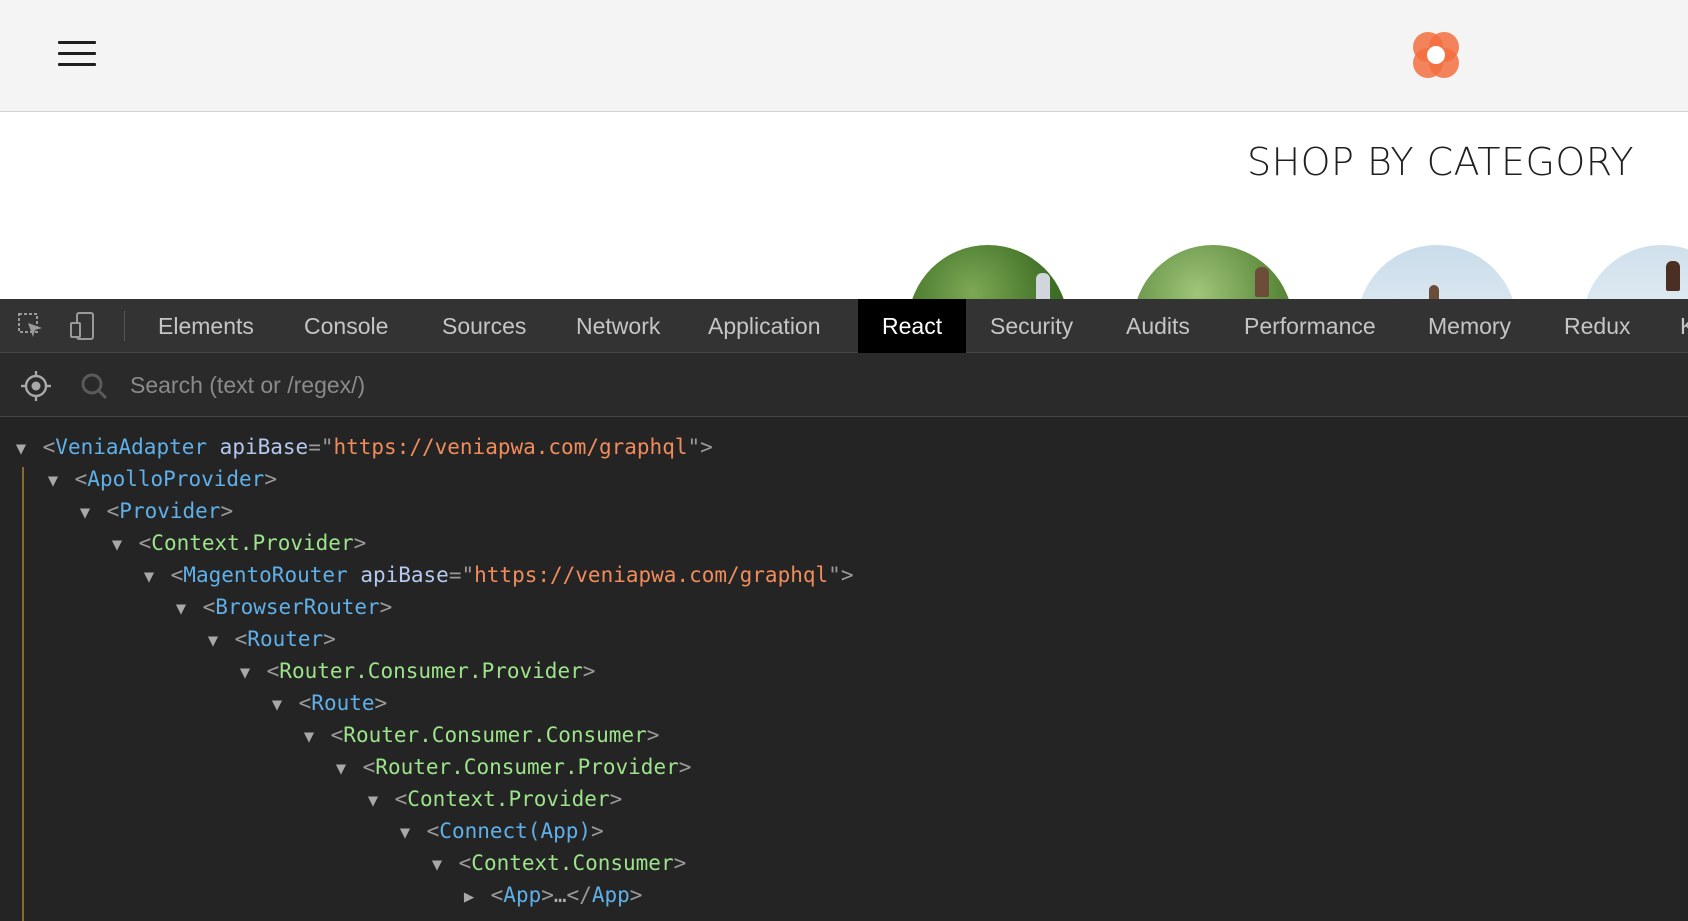  What do you see at coordinates (1310, 326) in the screenshot?
I see `tab-performance: Performance` at bounding box center [1310, 326].